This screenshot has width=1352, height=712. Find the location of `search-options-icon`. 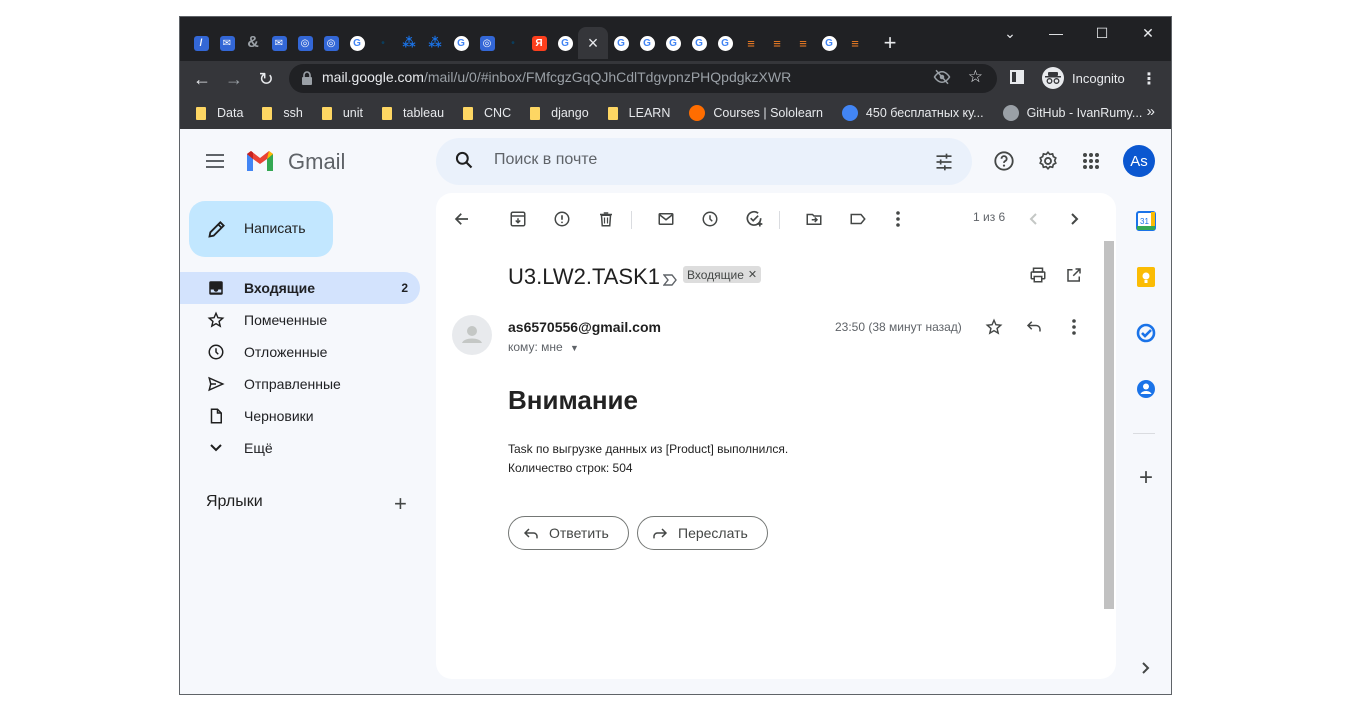

search-options-icon is located at coordinates (944, 164).